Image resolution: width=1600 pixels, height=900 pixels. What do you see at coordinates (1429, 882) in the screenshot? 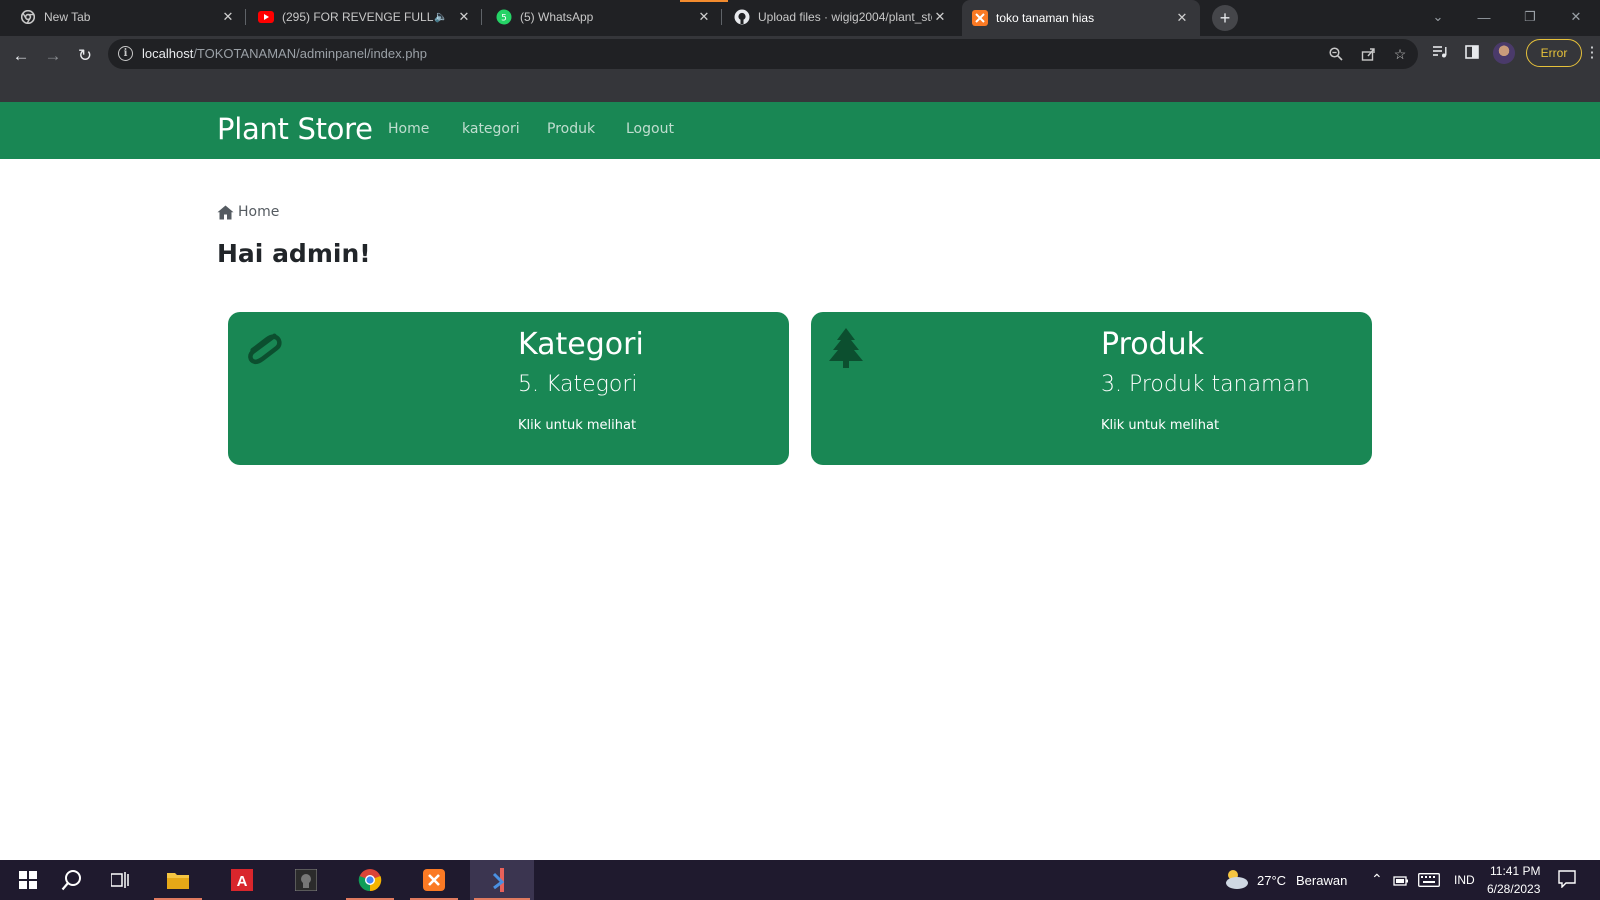
I see `keyboard-icon` at bounding box center [1429, 882].